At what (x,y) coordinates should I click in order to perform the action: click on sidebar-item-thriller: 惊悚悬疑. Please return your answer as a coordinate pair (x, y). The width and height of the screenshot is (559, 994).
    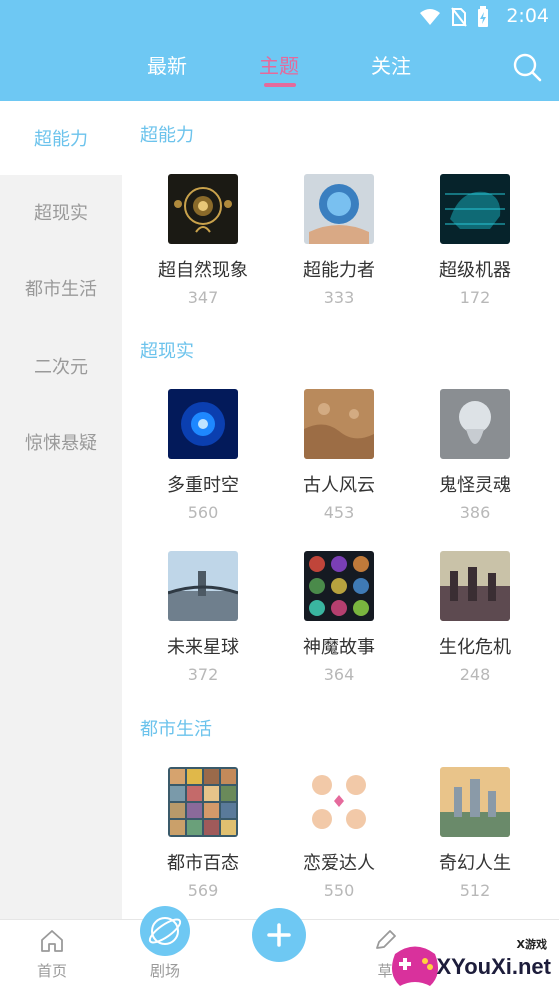
    Looking at the image, I should click on (61, 442).